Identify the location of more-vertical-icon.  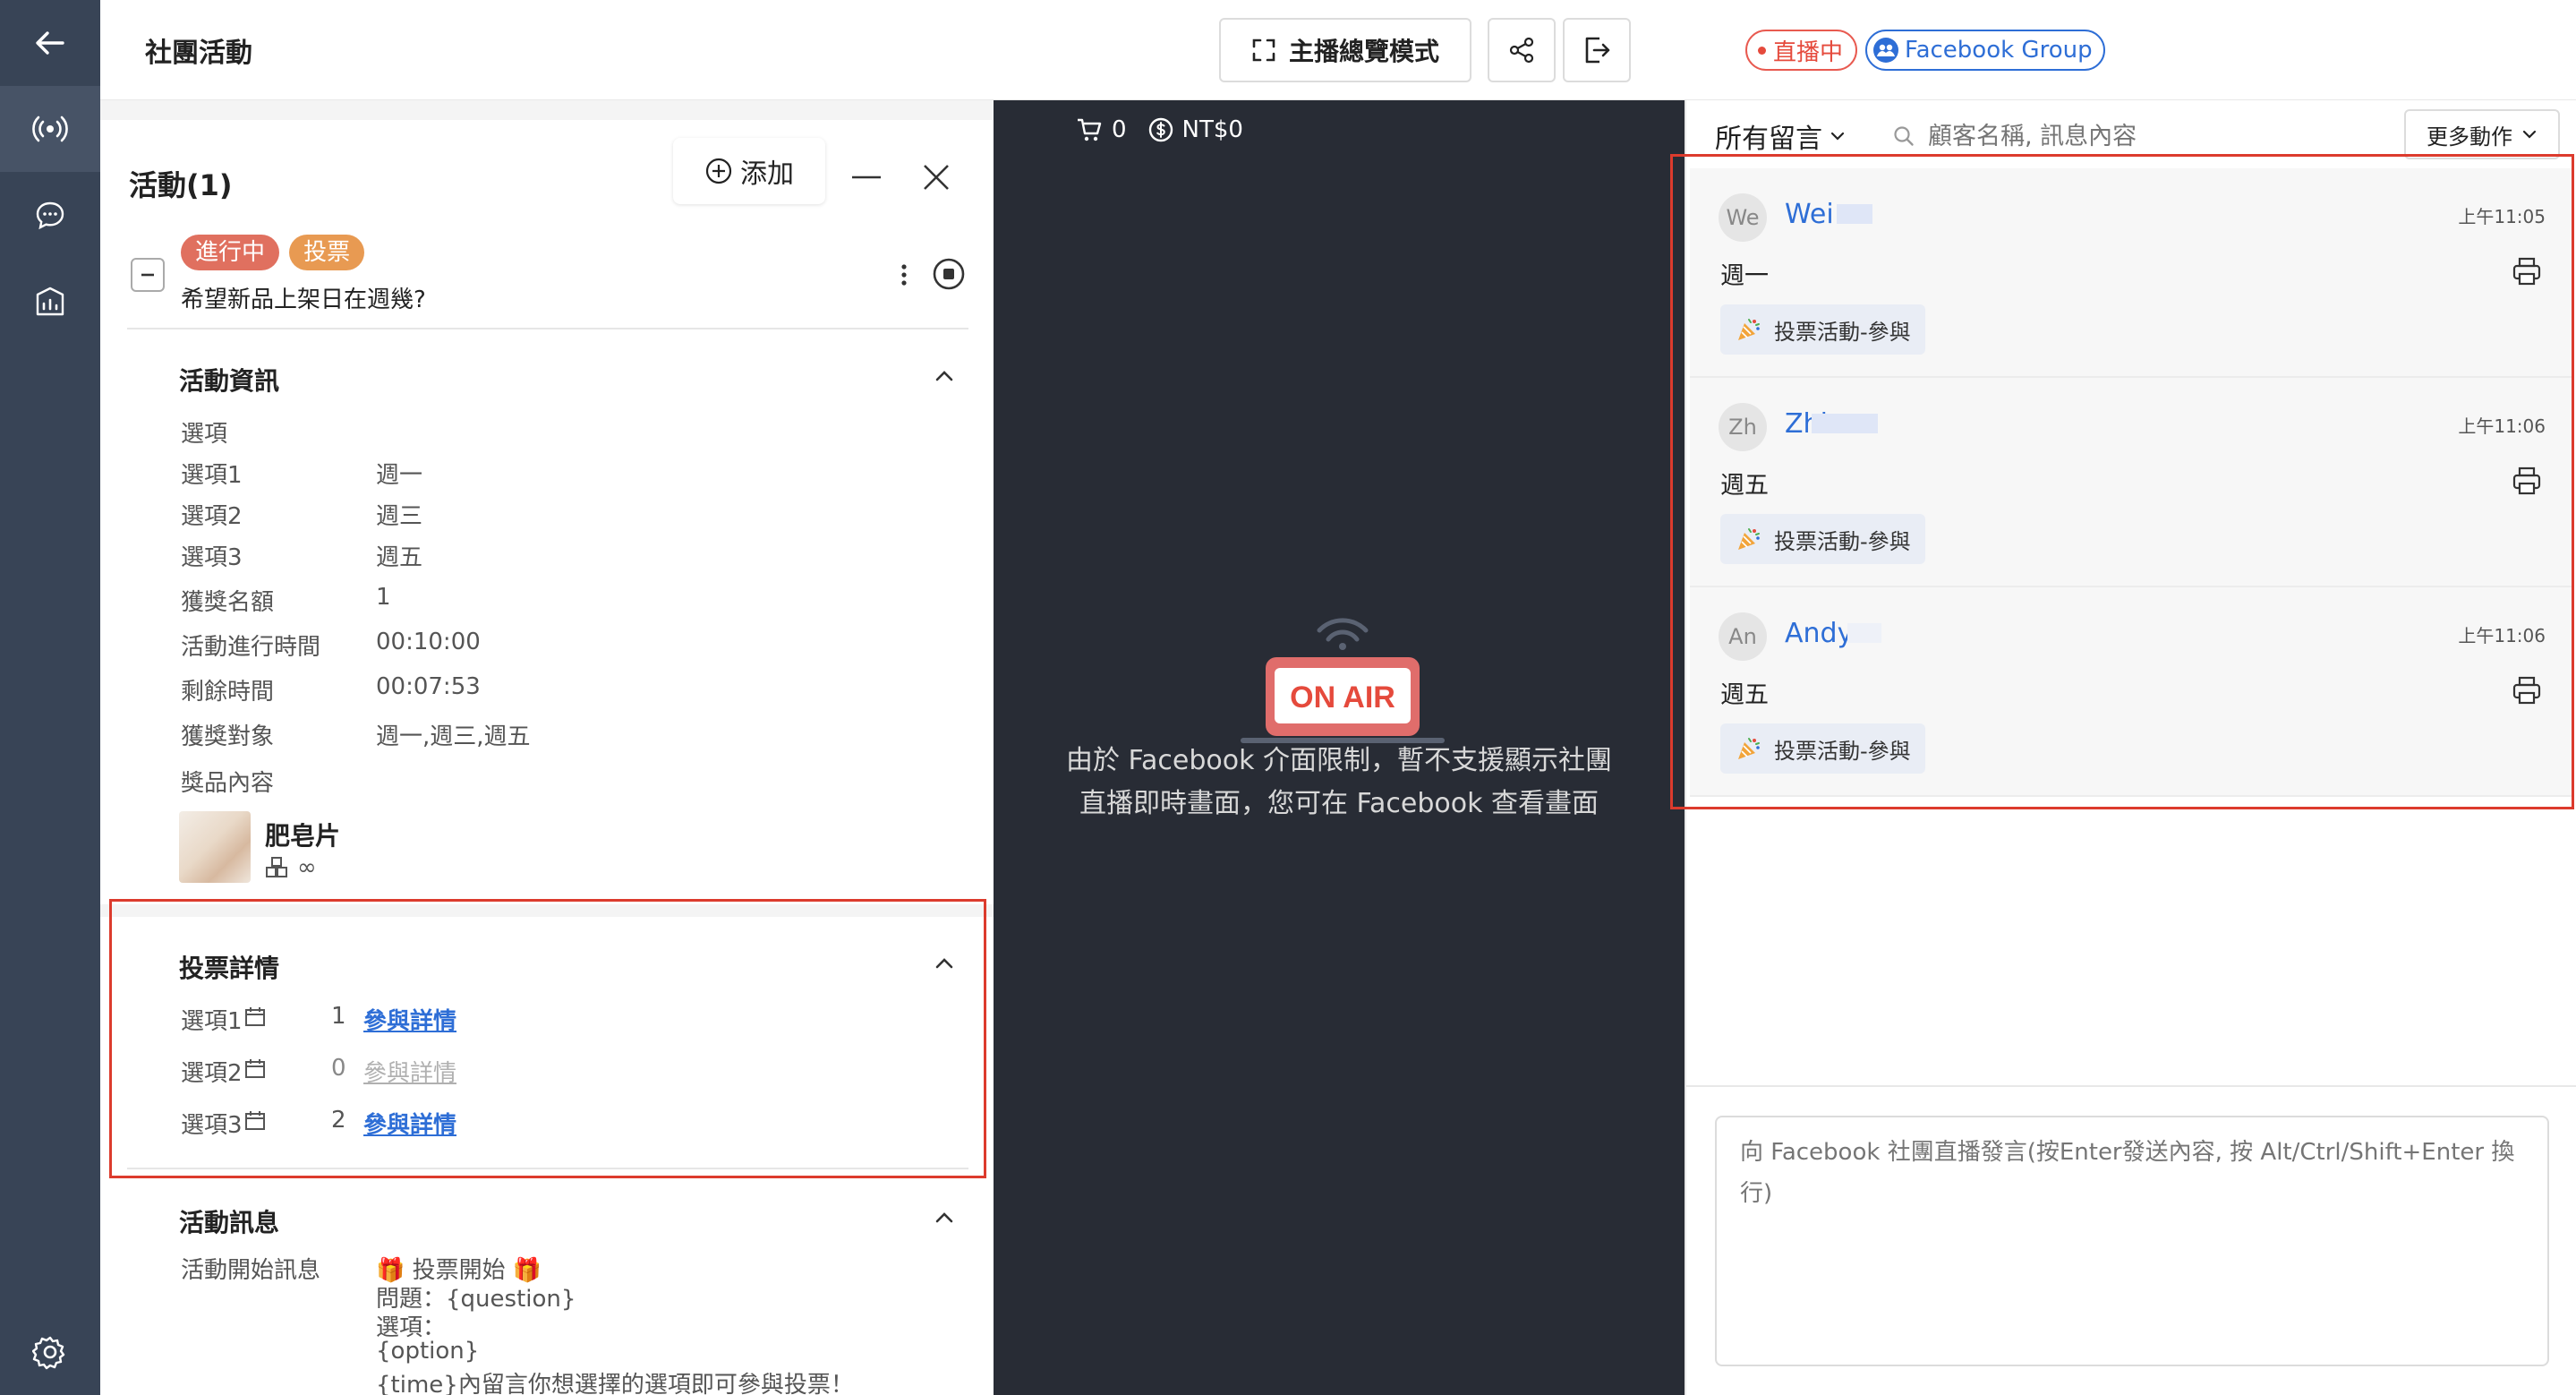
(904, 275).